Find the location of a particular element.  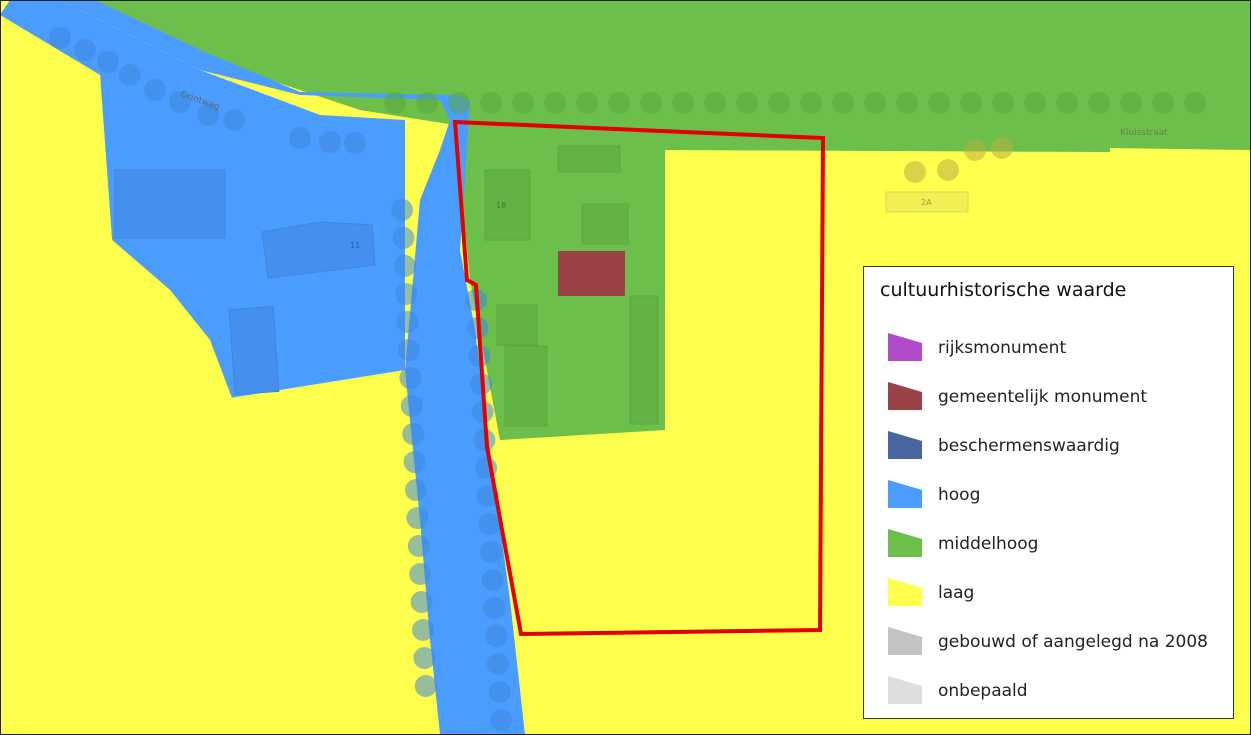

legend-label: middelhoog is located at coordinates (988, 544).